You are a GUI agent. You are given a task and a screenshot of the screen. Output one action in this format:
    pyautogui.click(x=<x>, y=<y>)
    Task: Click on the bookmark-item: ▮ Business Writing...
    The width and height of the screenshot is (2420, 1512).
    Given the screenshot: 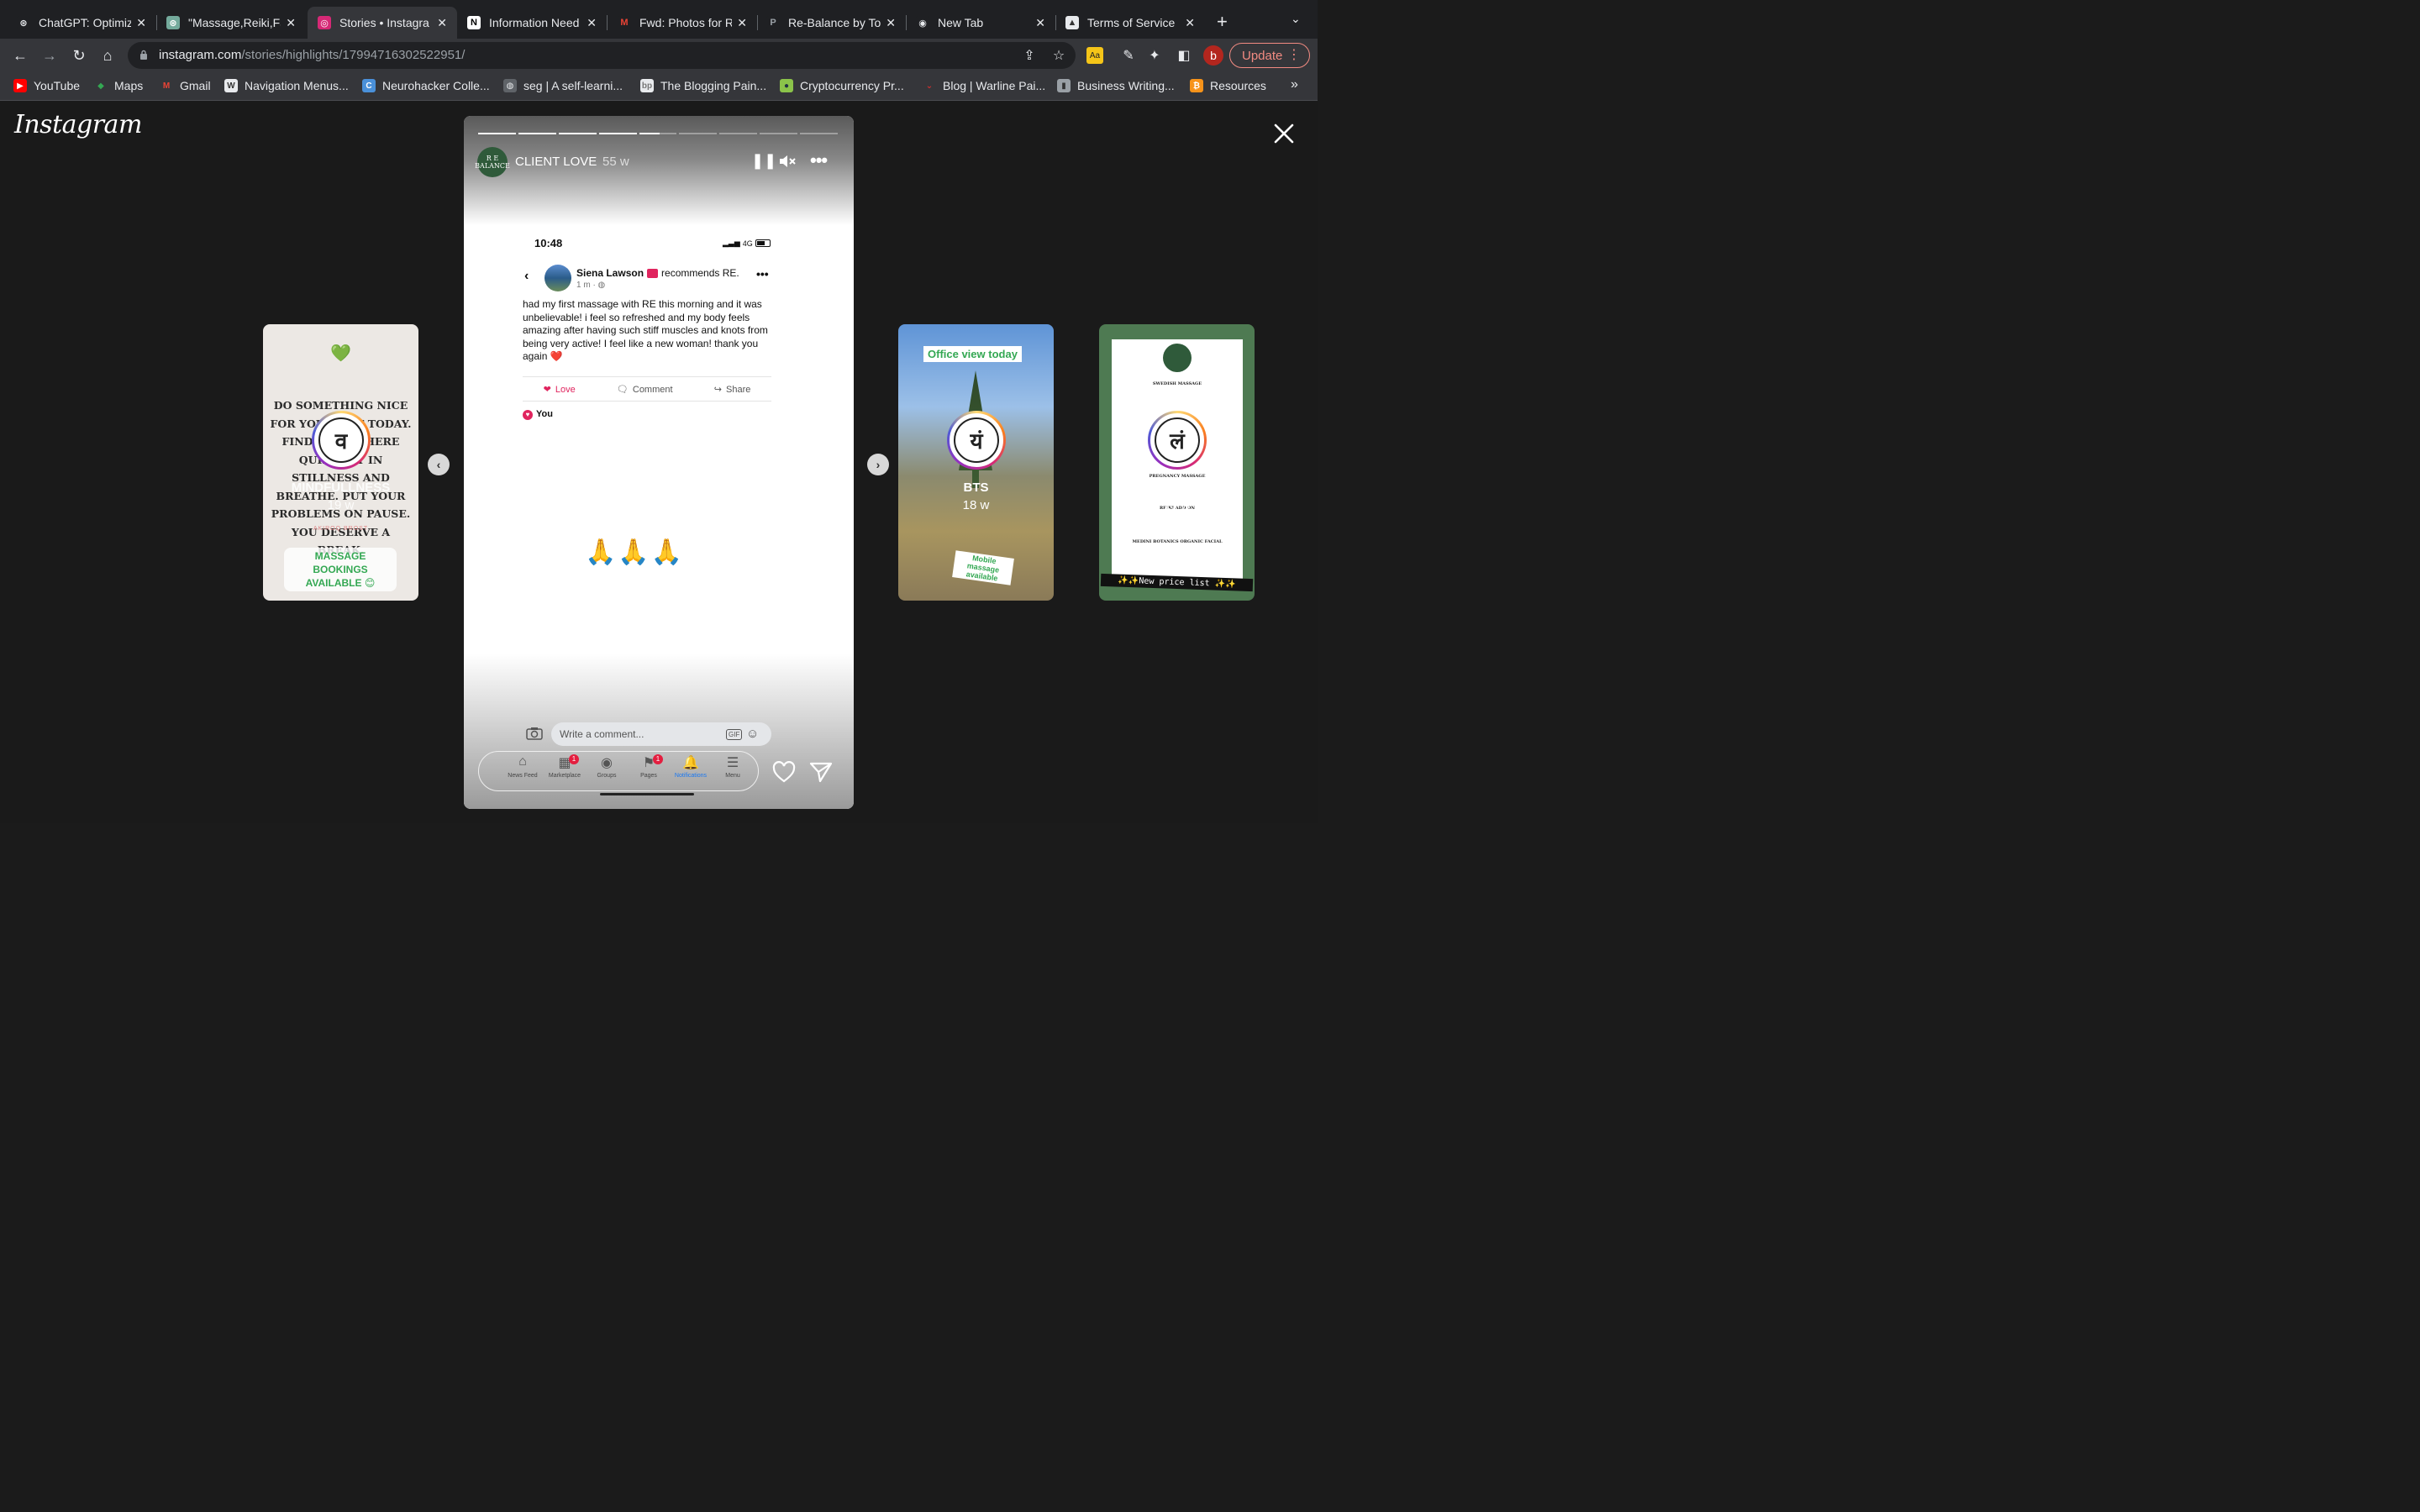 What is the action you would take?
    pyautogui.click(x=1116, y=85)
    